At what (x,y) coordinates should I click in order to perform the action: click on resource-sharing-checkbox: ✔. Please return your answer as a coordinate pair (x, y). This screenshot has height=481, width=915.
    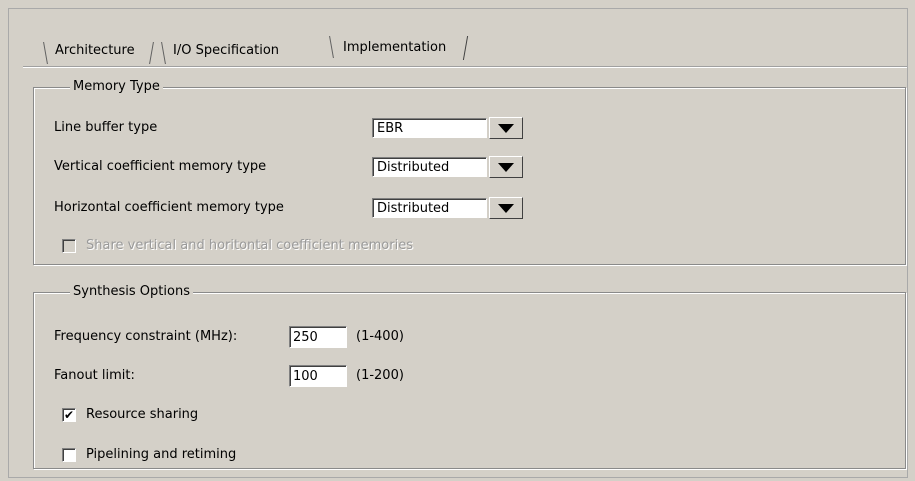
    Looking at the image, I should click on (69, 415).